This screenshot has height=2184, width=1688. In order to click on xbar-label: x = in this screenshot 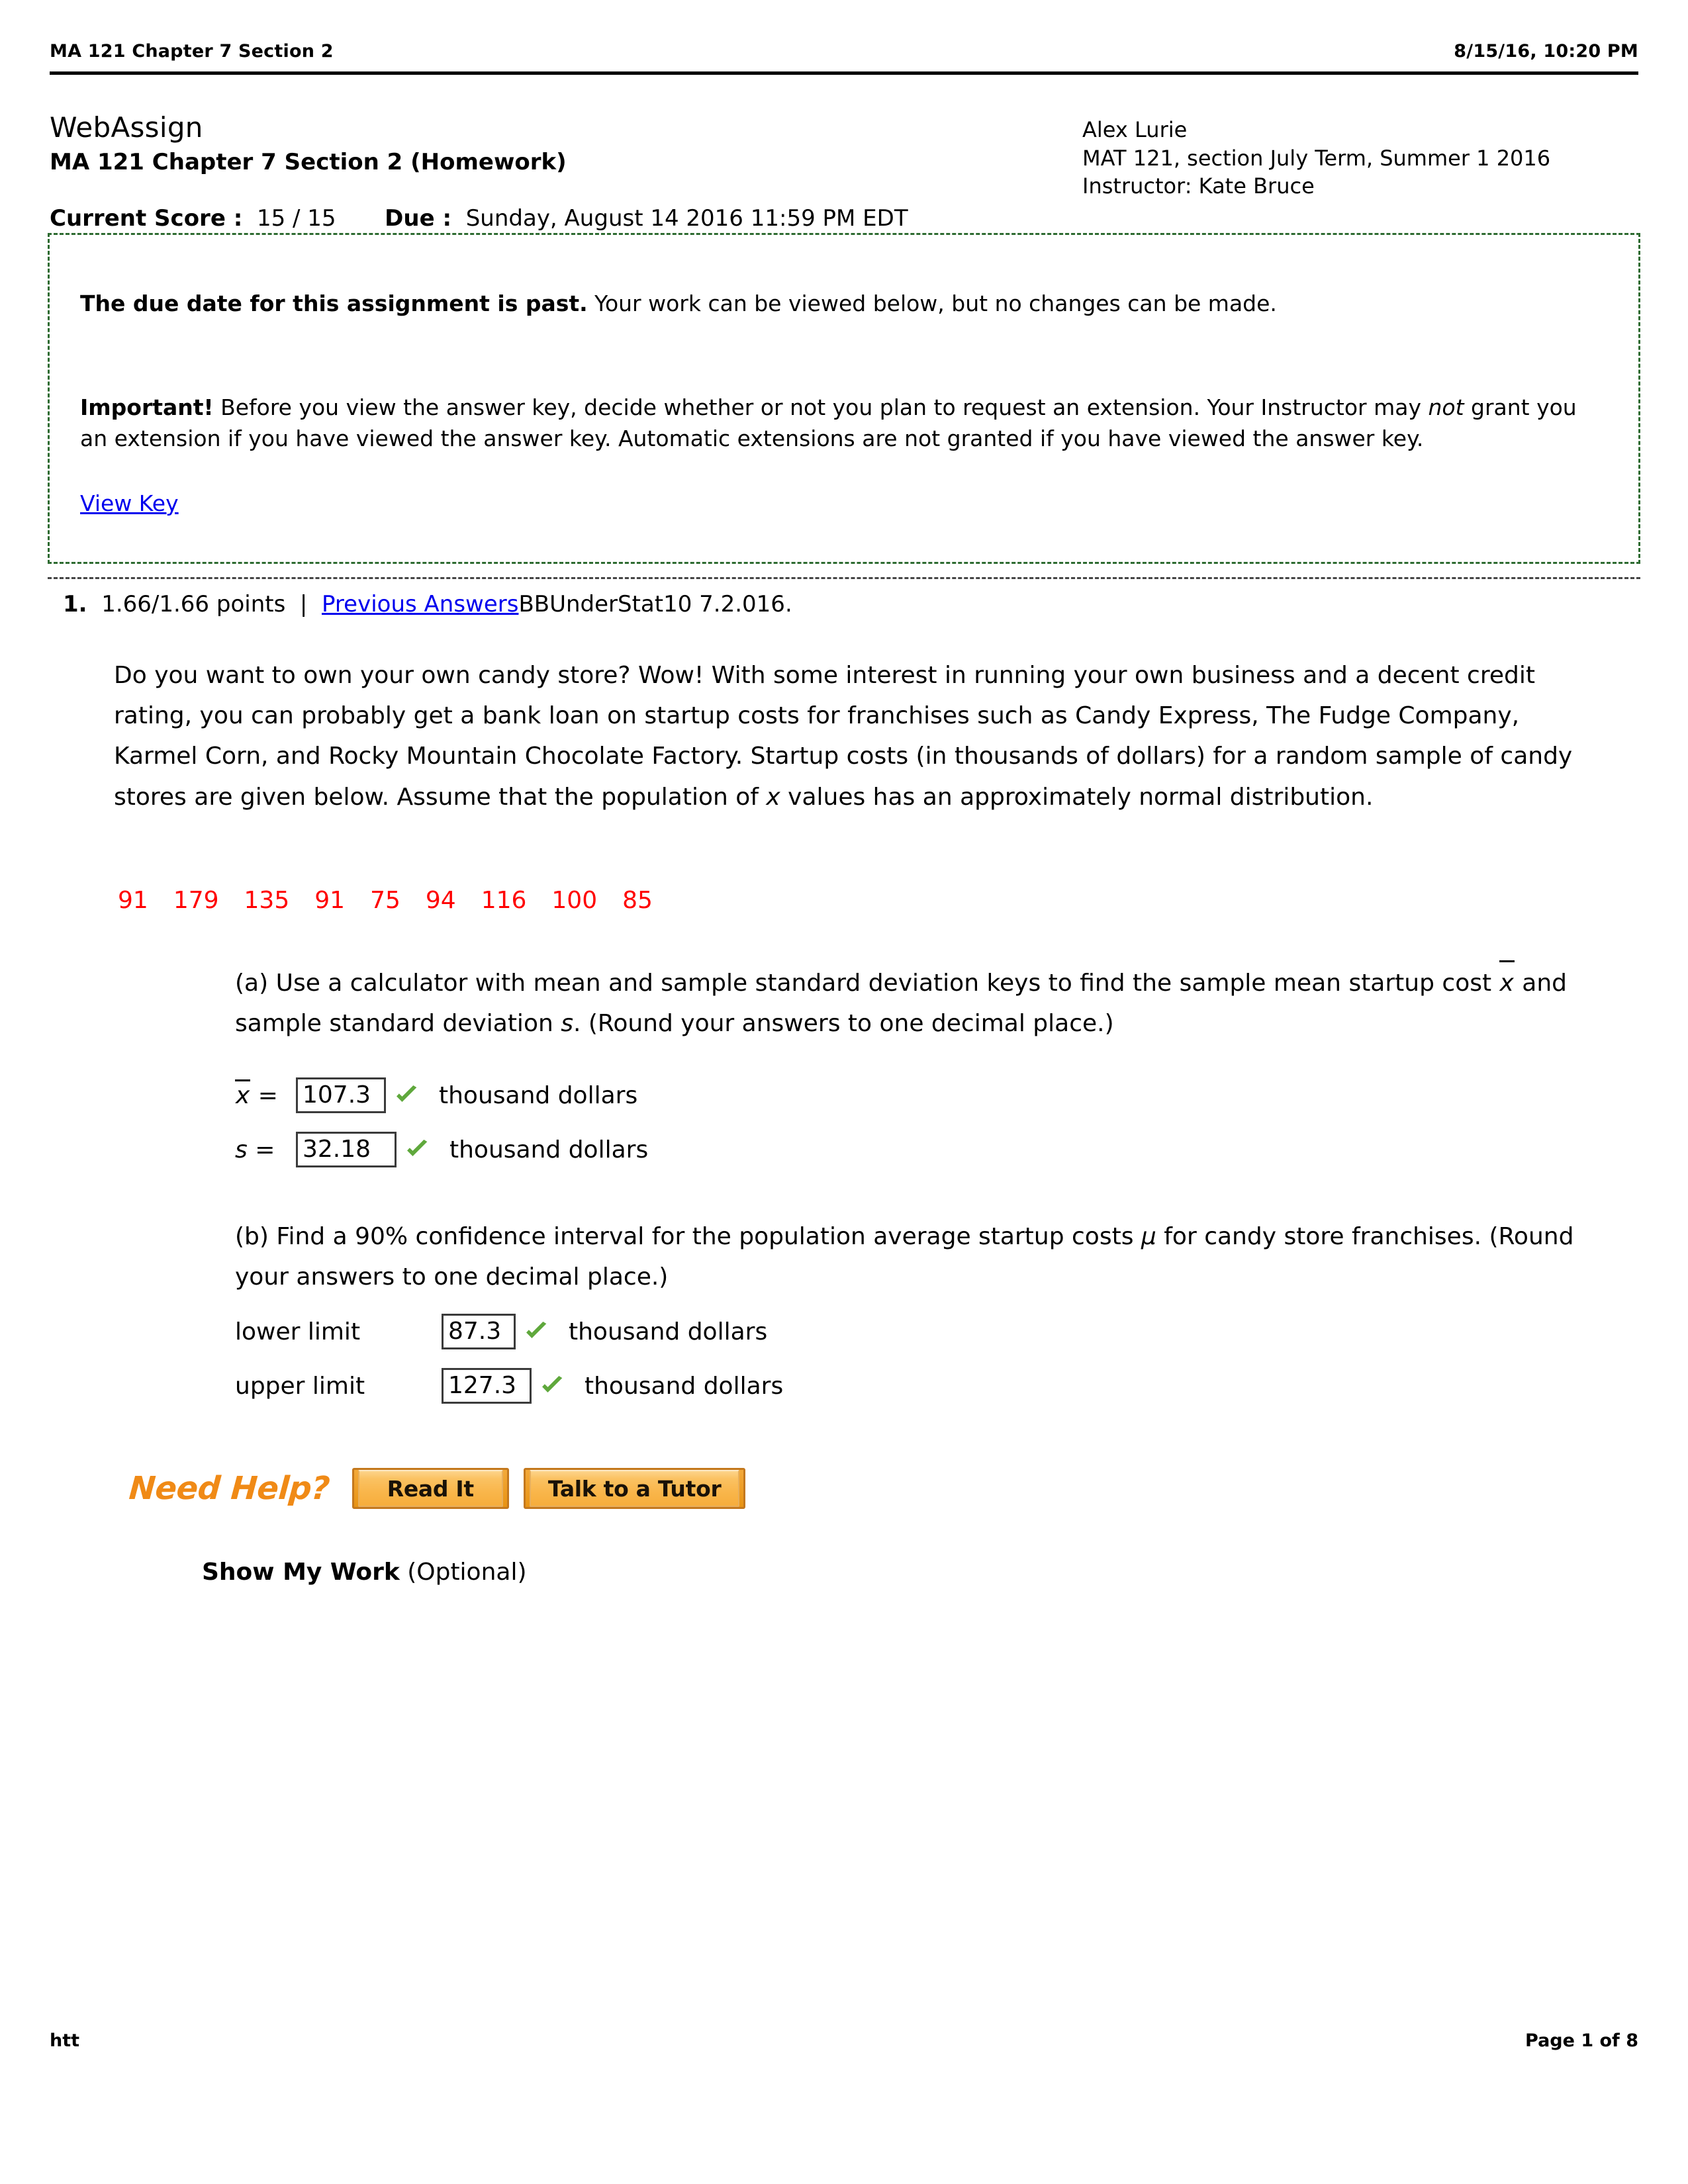, I will do `click(265, 1094)`.